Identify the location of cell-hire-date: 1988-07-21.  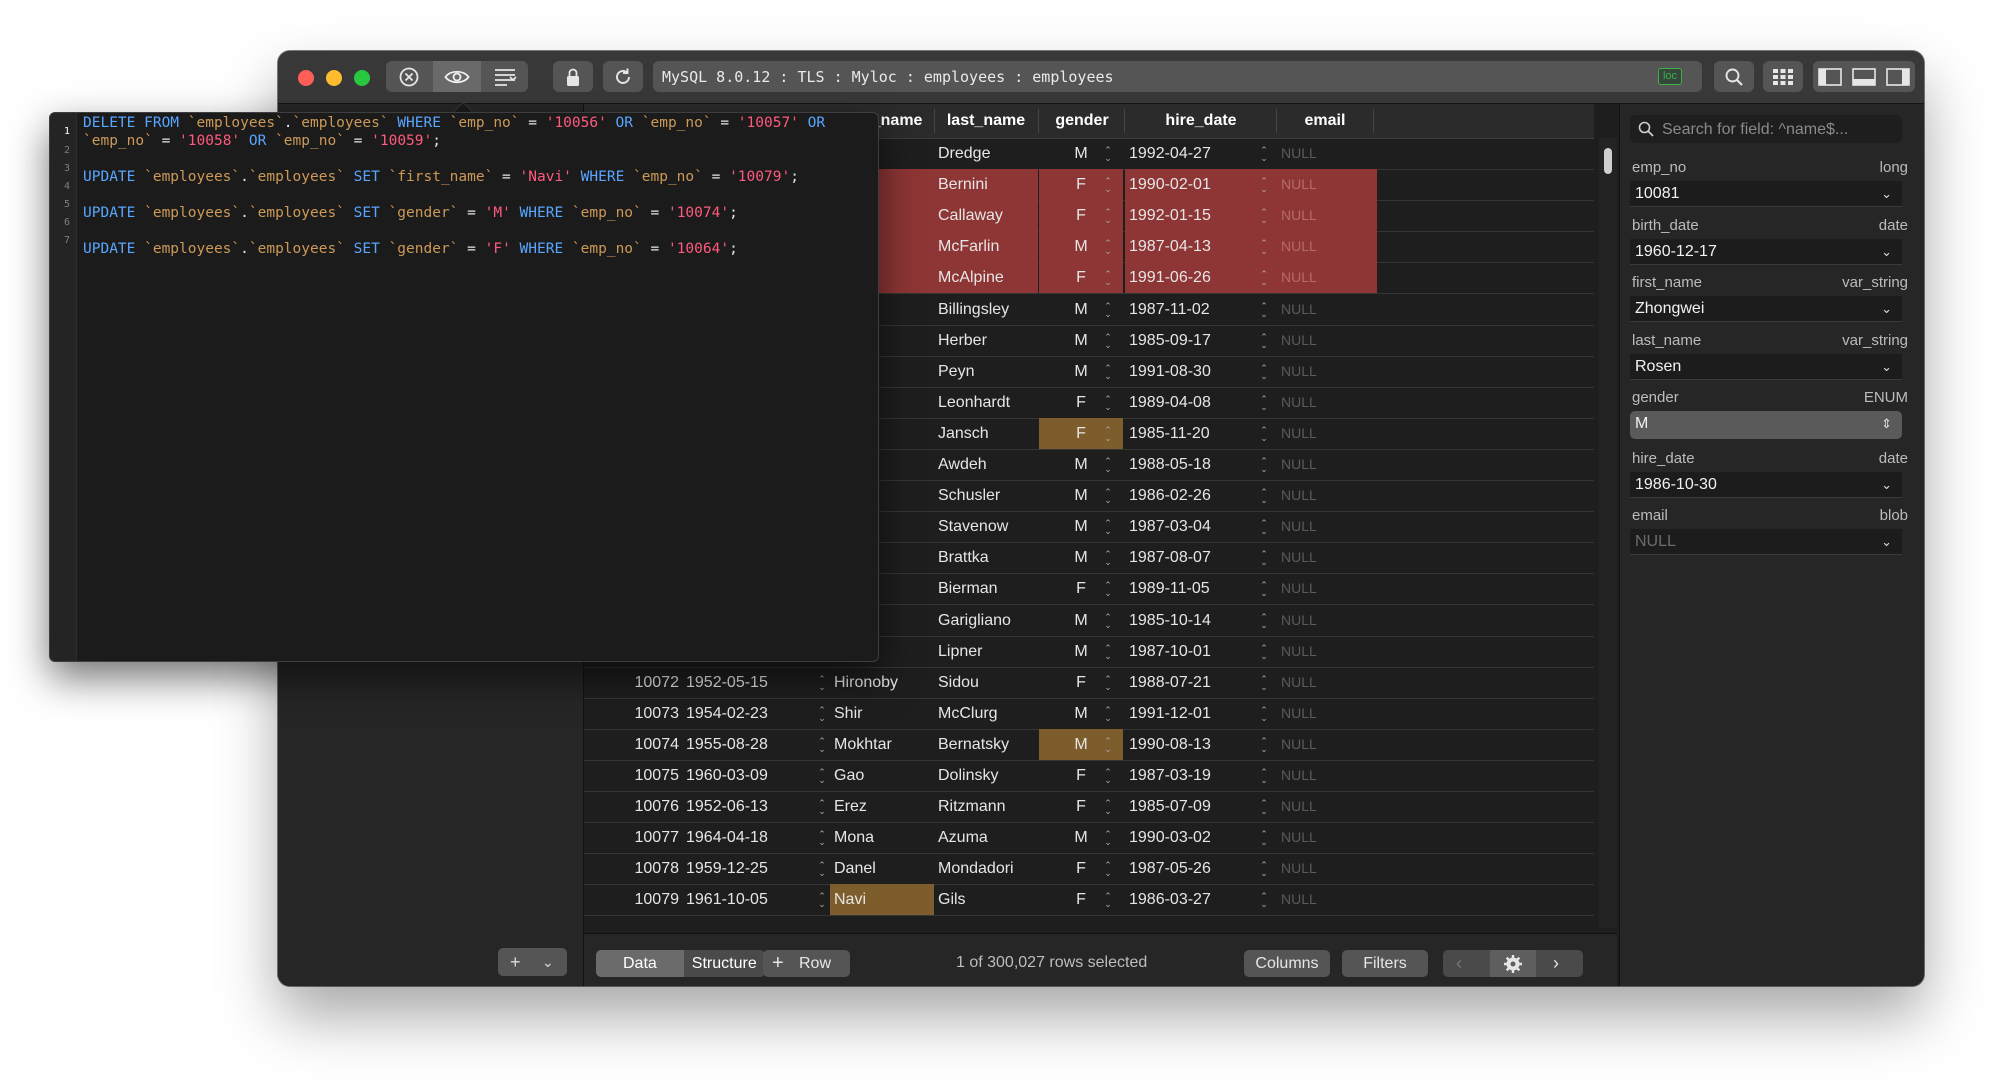
(1202, 682).